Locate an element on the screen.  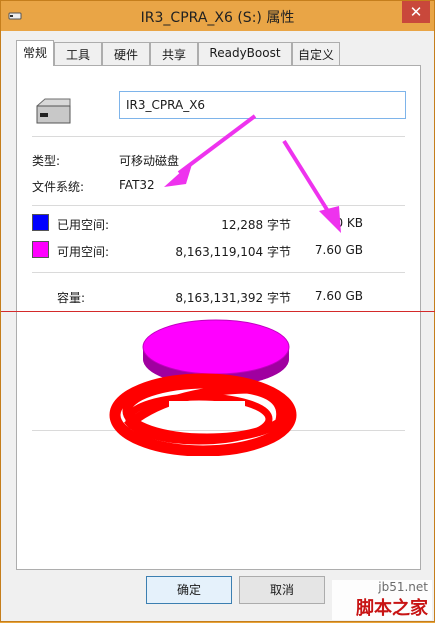
free-color-swatch is located at coordinates (40, 249).